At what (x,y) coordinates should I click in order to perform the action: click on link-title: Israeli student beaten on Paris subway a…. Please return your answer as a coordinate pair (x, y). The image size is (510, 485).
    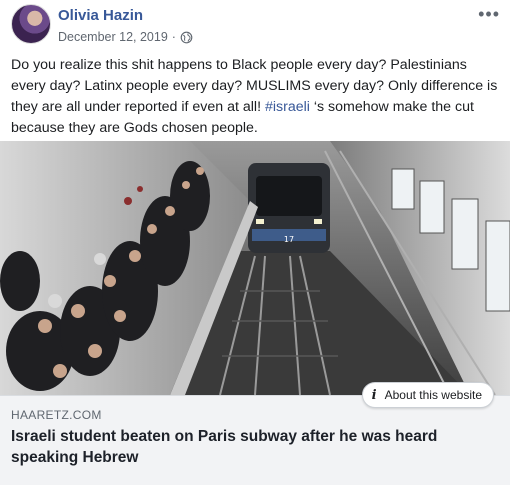
    Looking at the image, I should click on (251, 447).